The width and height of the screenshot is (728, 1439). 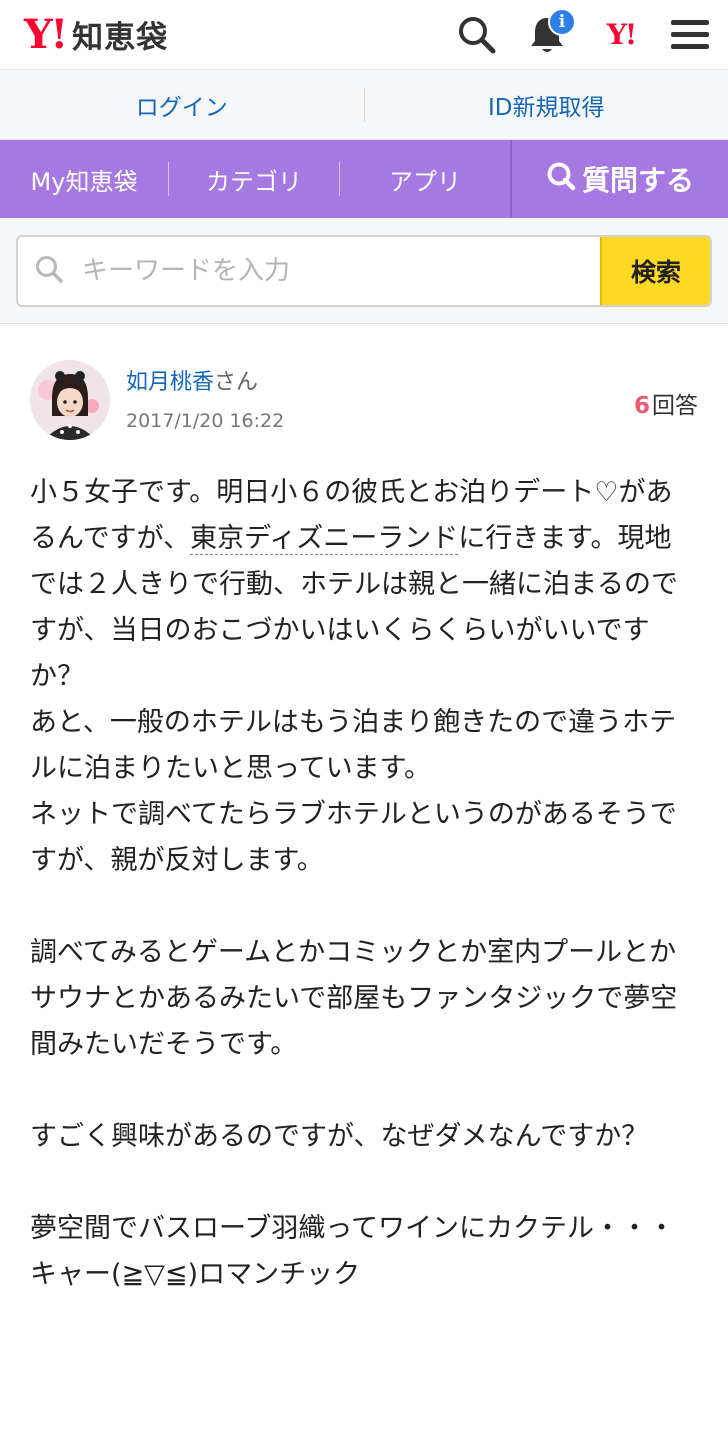 What do you see at coordinates (690, 35) in the screenshot?
I see `hamburger-menu-icon` at bounding box center [690, 35].